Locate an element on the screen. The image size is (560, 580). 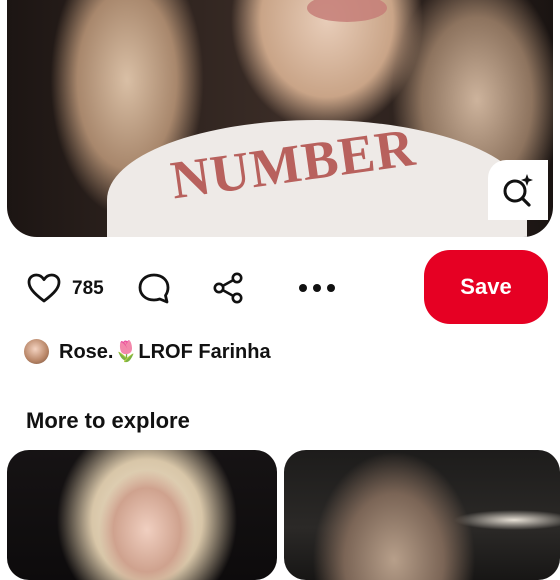
share-button is located at coordinates (228, 288).